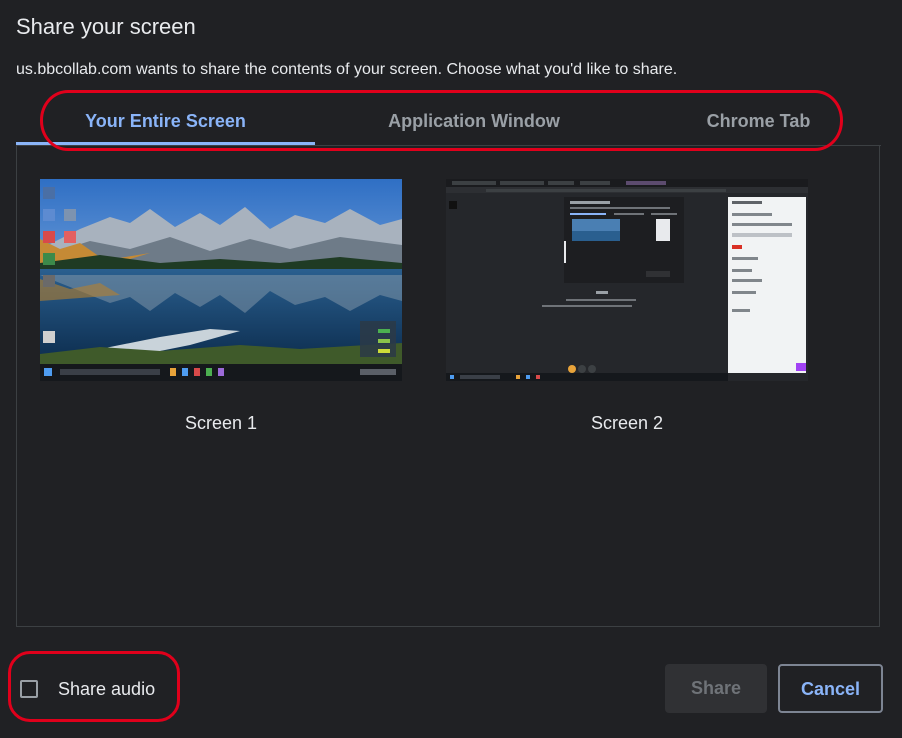 This screenshot has height=738, width=902. I want to click on cancel-button: Cancel, so click(830, 688).